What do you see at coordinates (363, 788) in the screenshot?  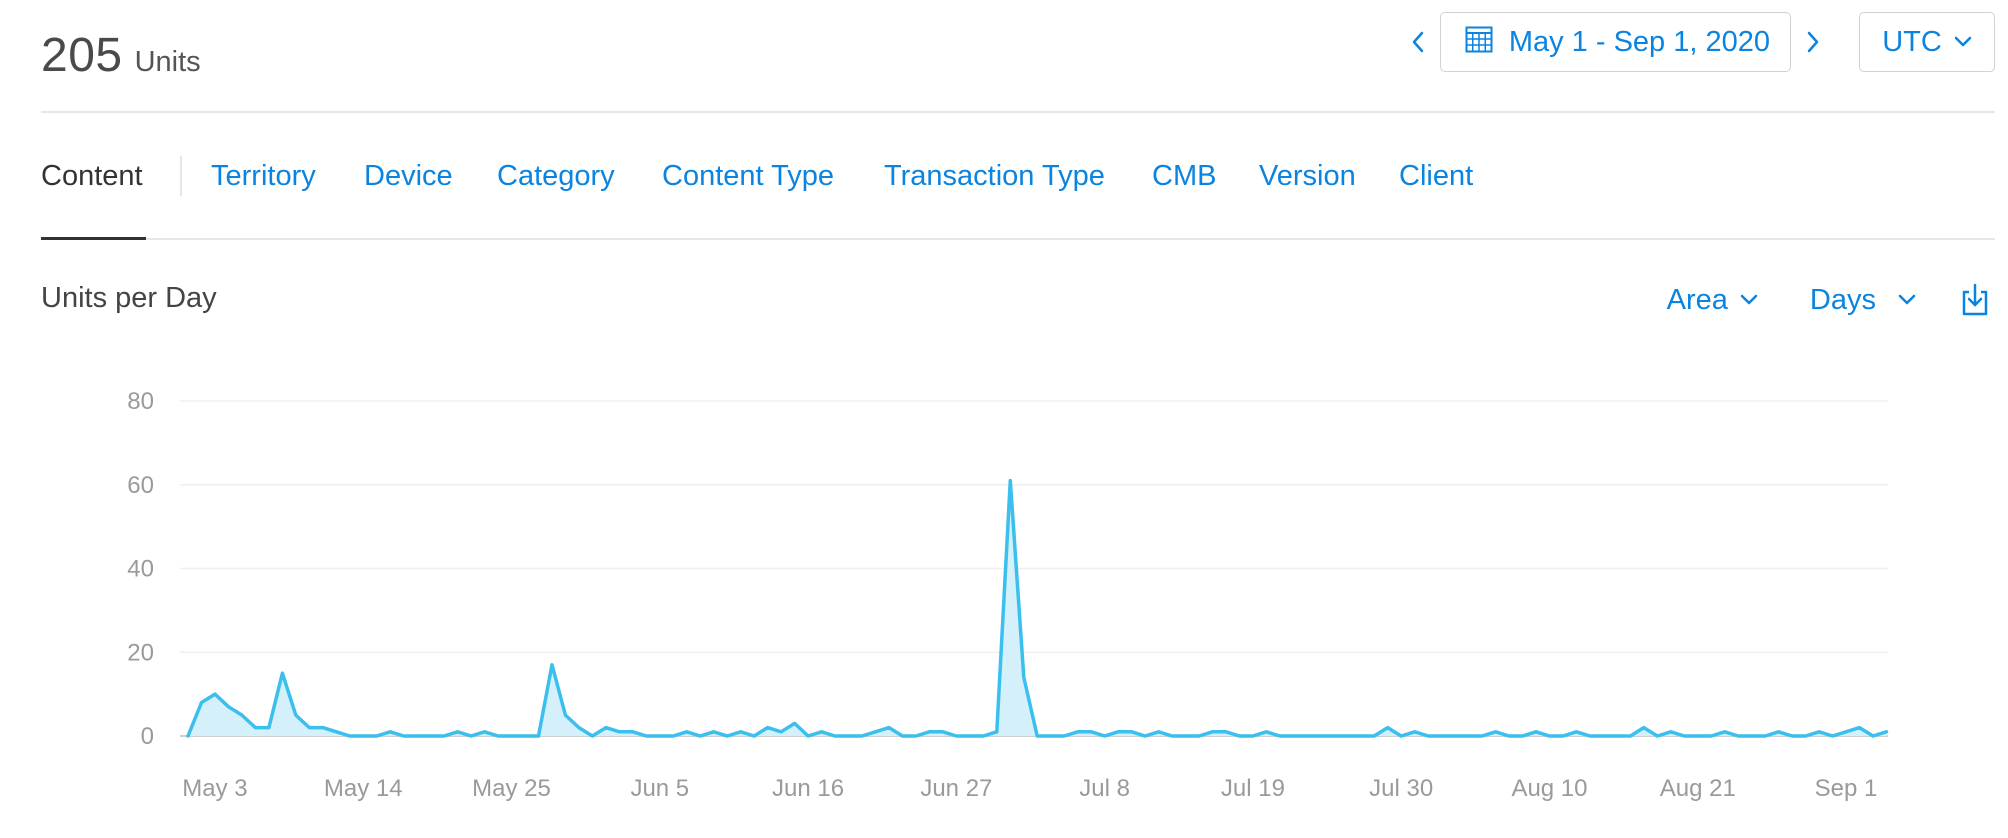 I see `x-tick-label: May 14` at bounding box center [363, 788].